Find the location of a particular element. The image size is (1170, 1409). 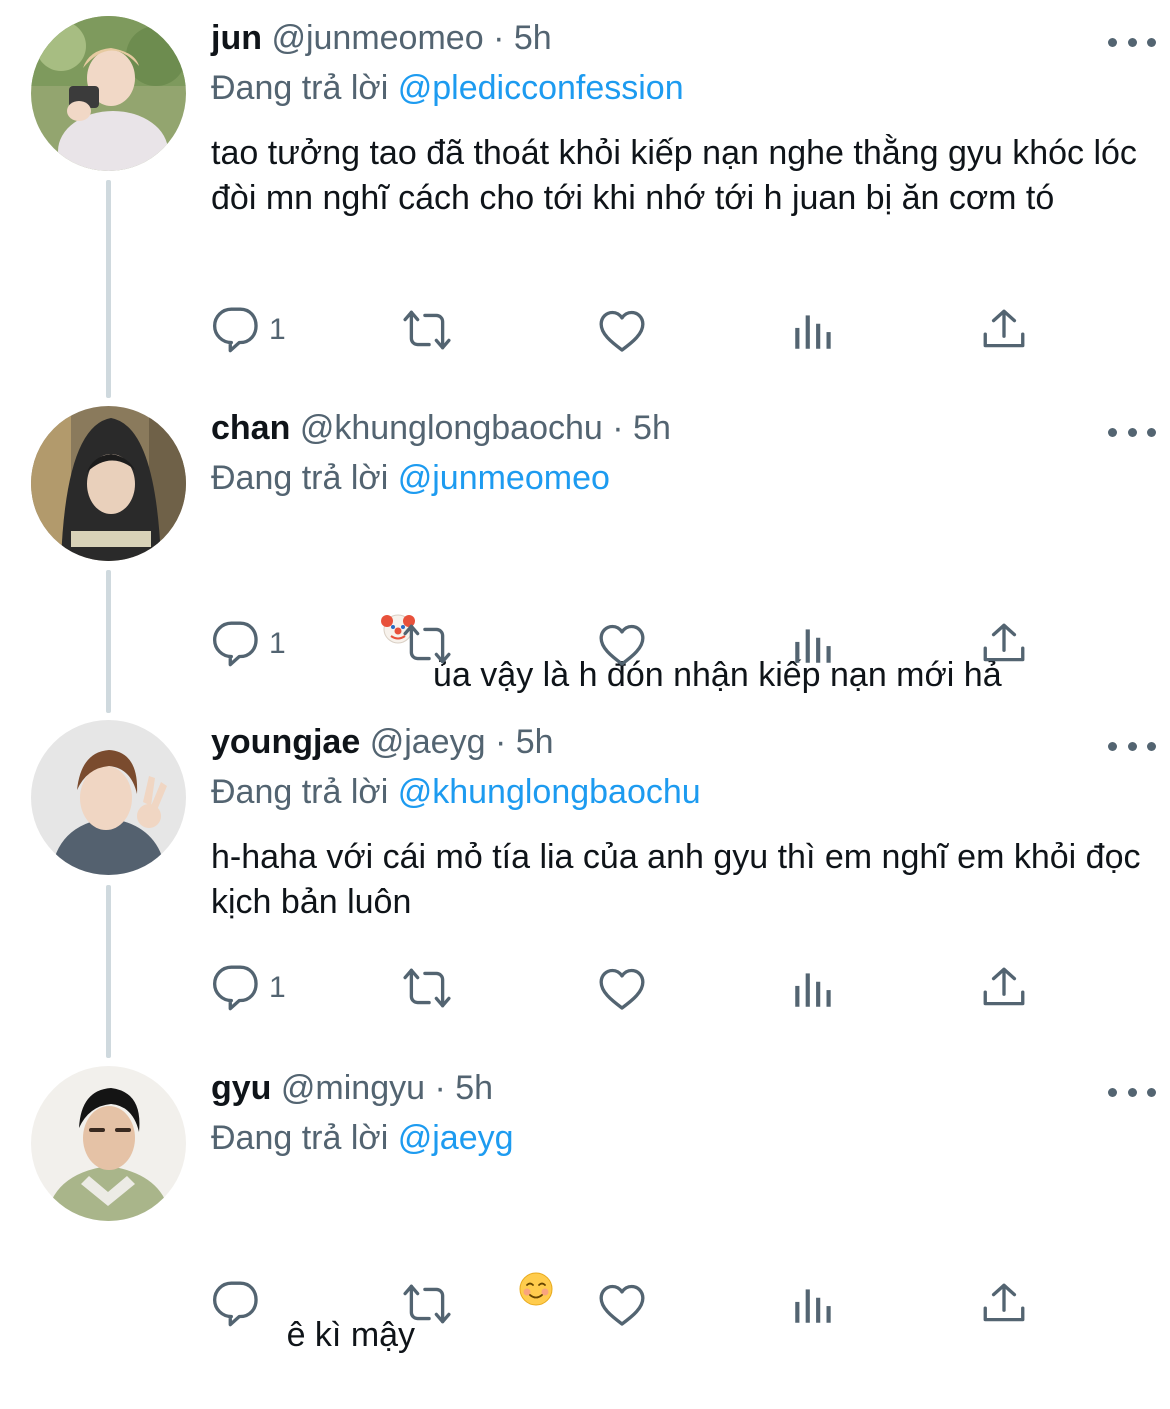

display-name: chan is located at coordinates (250, 428).